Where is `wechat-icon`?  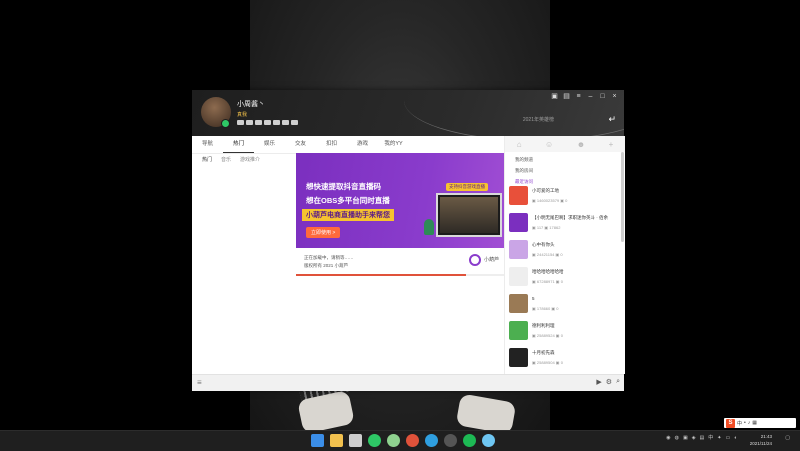
wechat-icon is located at coordinates (374, 440).